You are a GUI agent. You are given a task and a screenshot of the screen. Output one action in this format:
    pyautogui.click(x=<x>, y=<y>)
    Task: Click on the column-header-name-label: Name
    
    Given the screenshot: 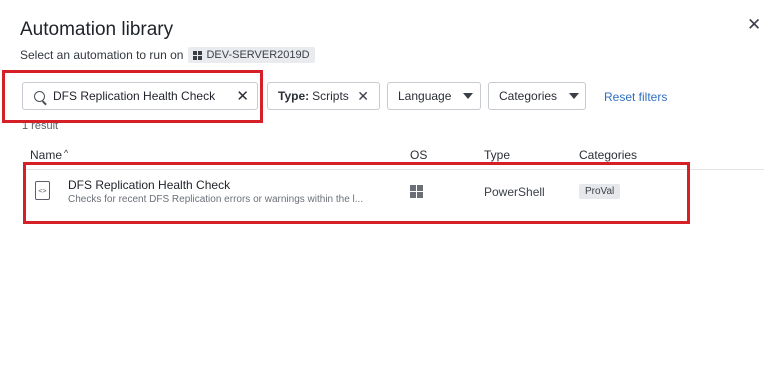 What is the action you would take?
    pyautogui.click(x=46, y=155)
    